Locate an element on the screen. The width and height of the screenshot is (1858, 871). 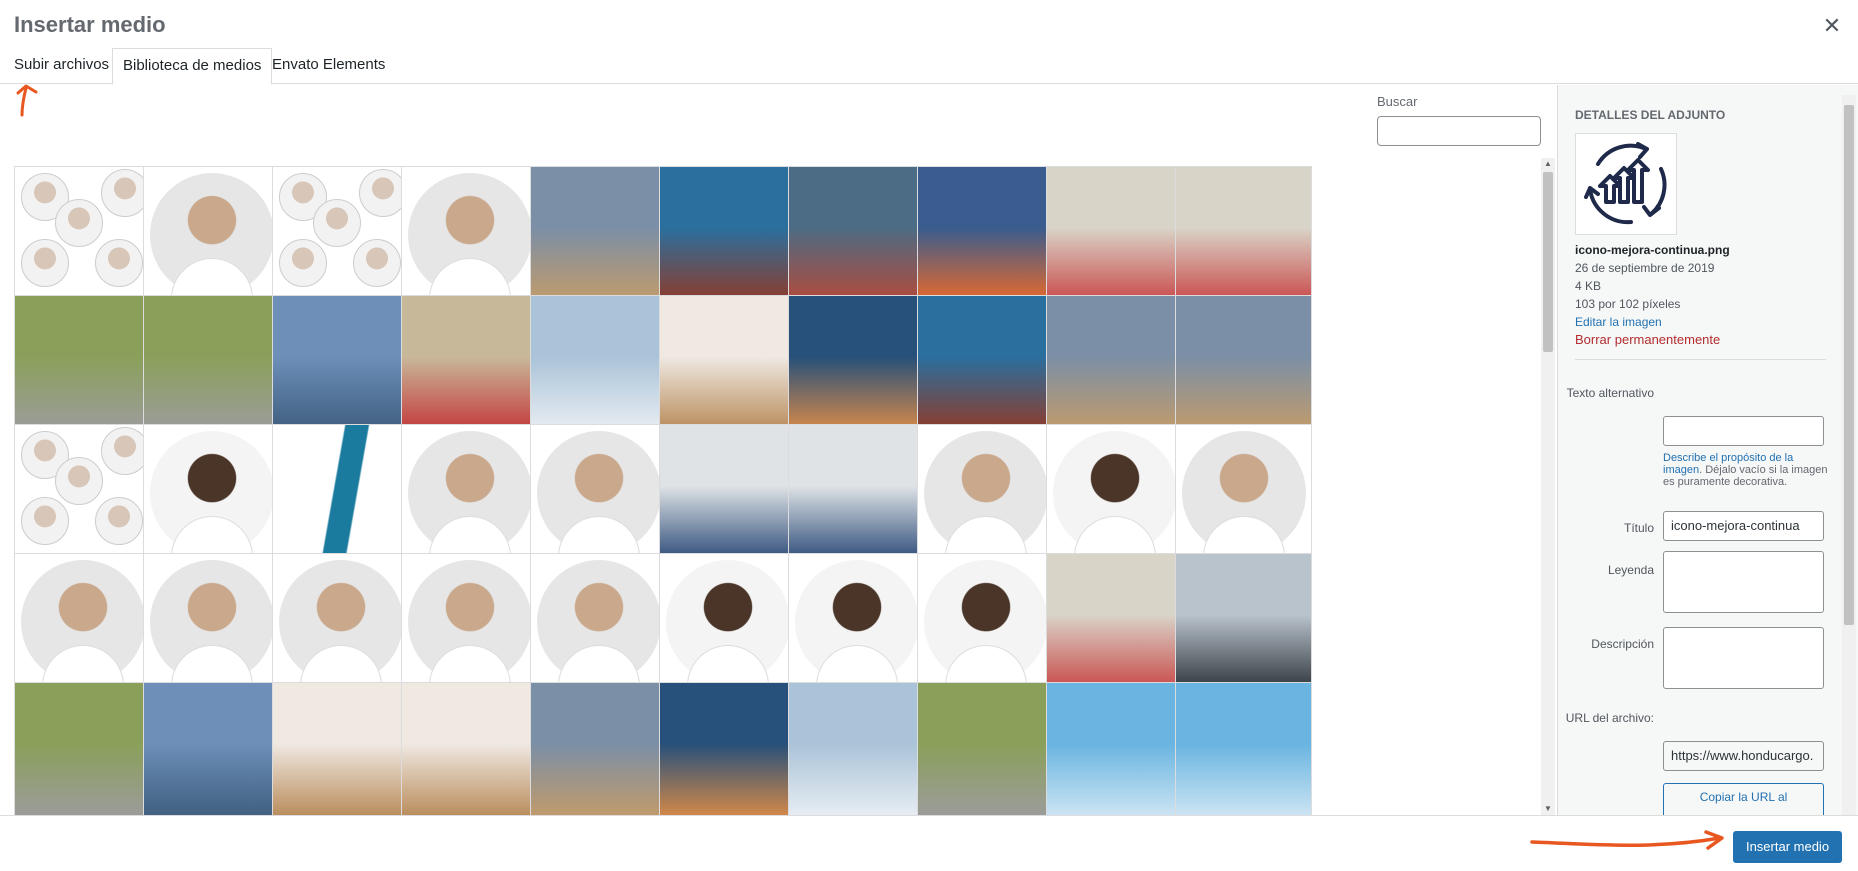
delete-permanently-link: Borrar permanentemente is located at coordinates (1647, 339).